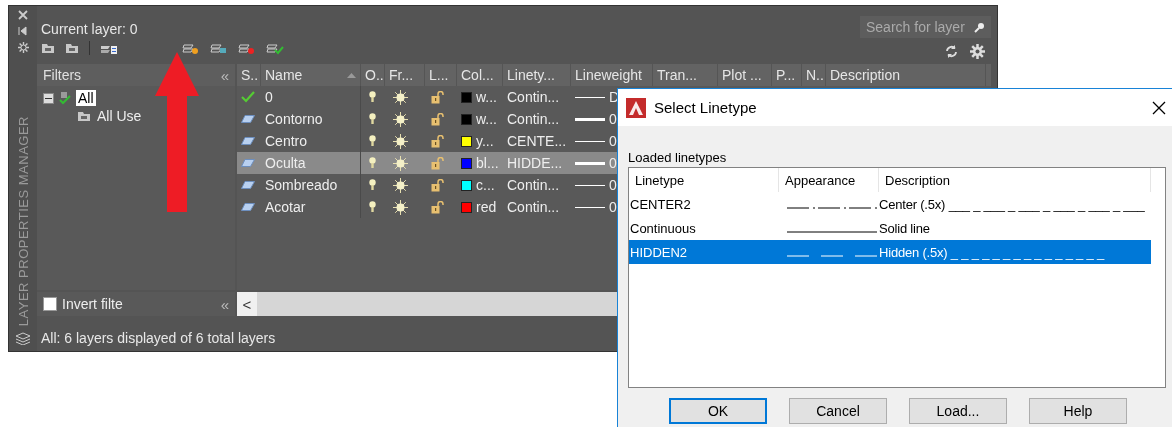  What do you see at coordinates (815, 75) in the screenshot?
I see `column-header: N..` at bounding box center [815, 75].